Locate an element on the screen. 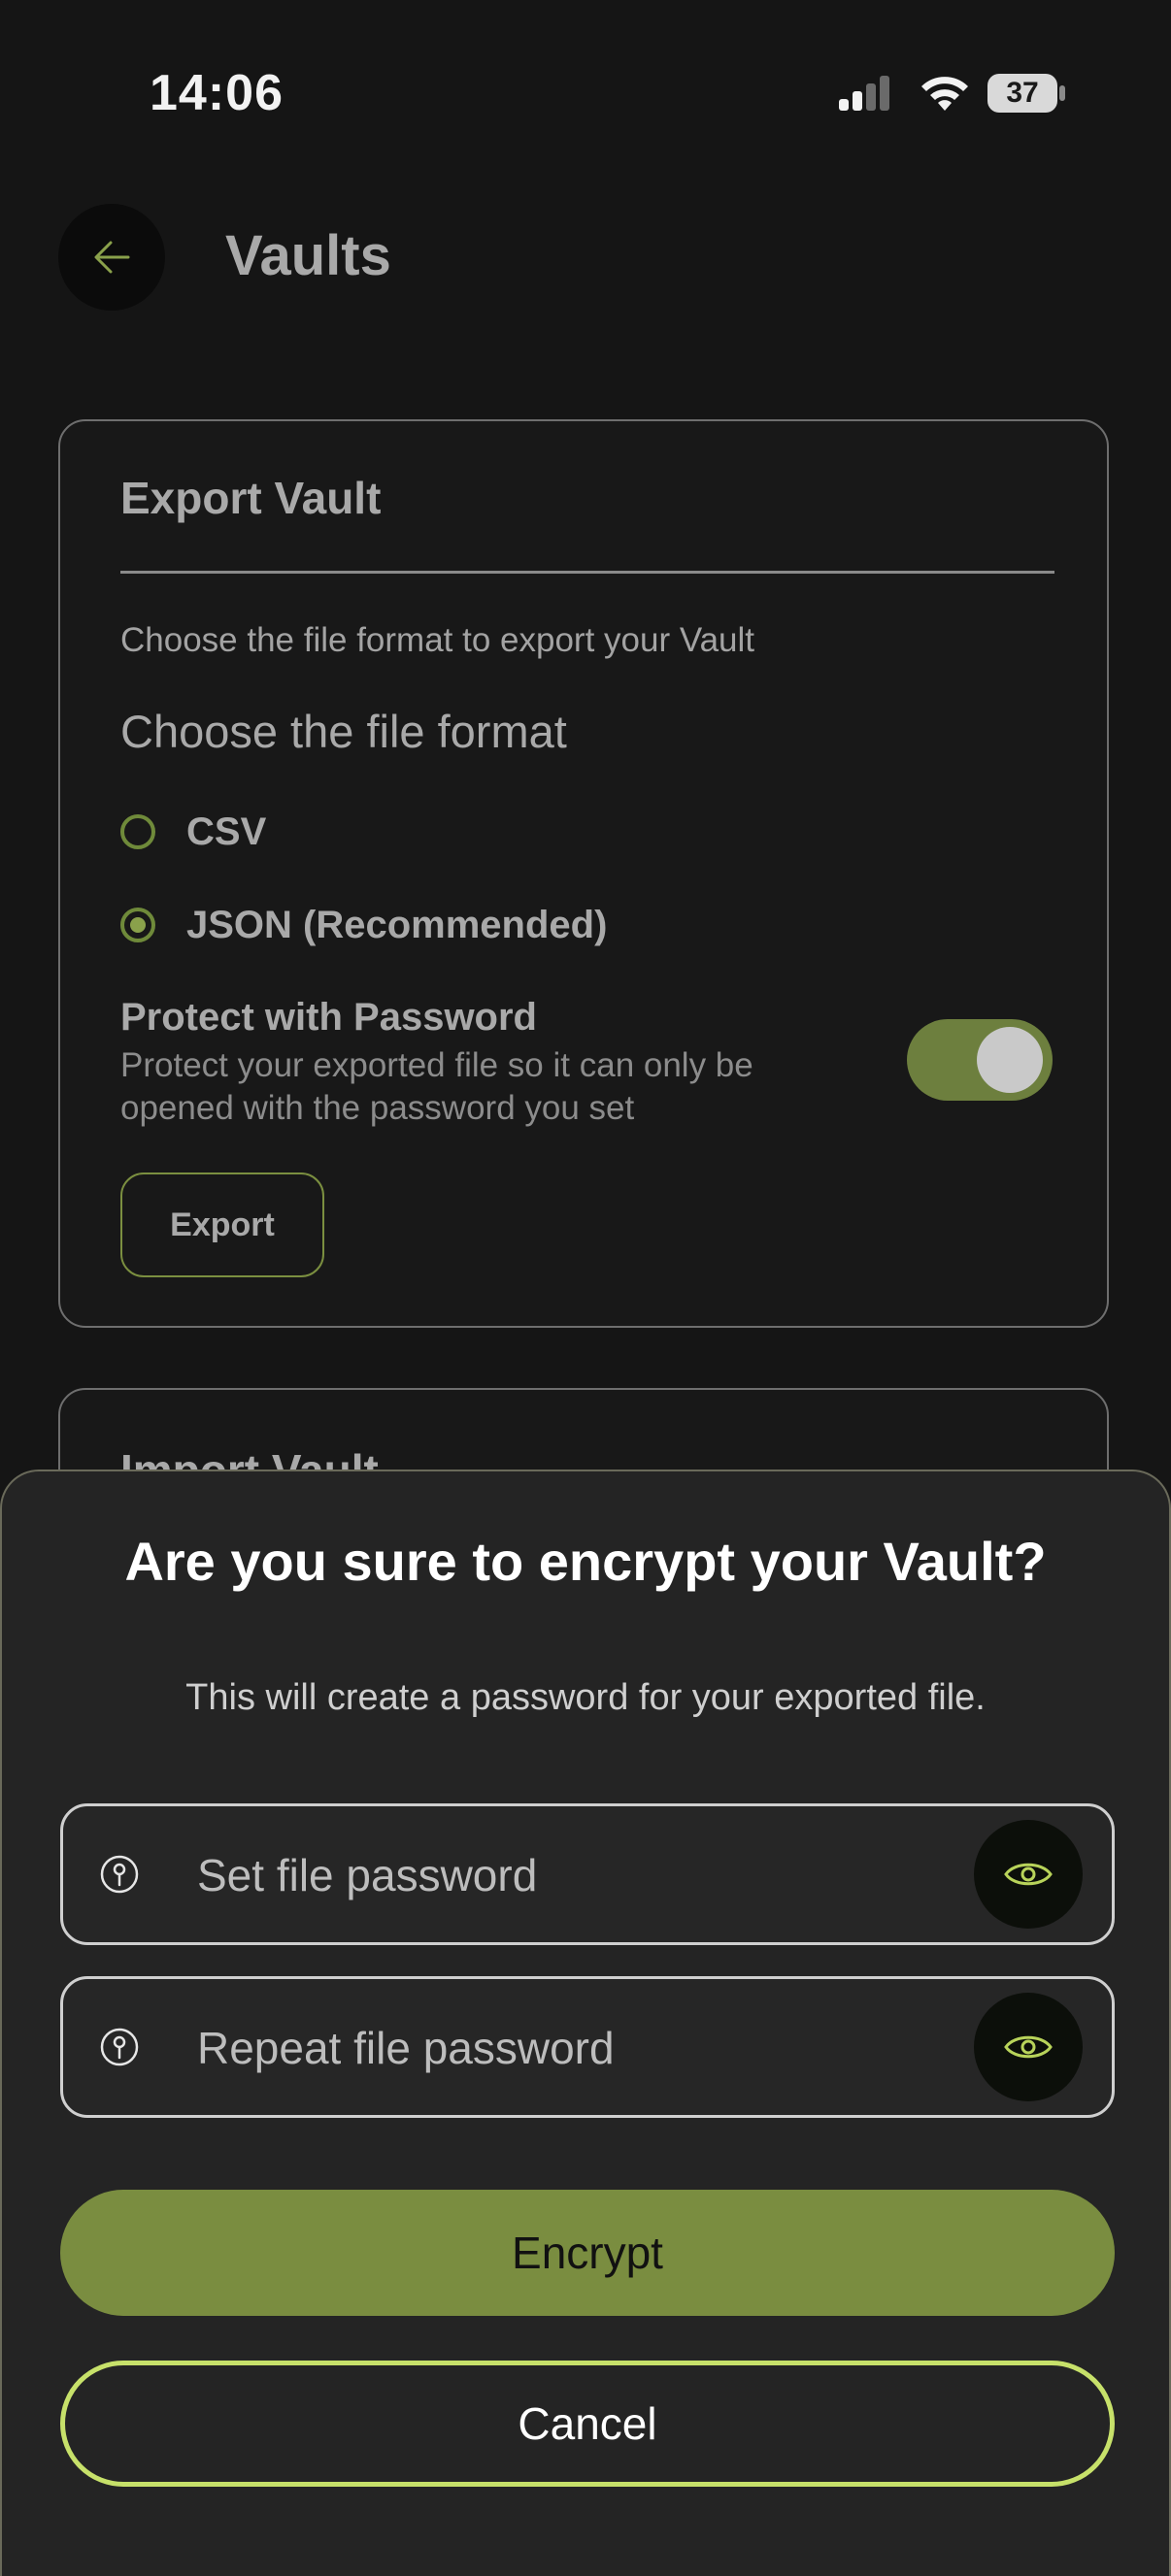 The height and width of the screenshot is (2576, 1171). status-time: 14:06 is located at coordinates (217, 93).